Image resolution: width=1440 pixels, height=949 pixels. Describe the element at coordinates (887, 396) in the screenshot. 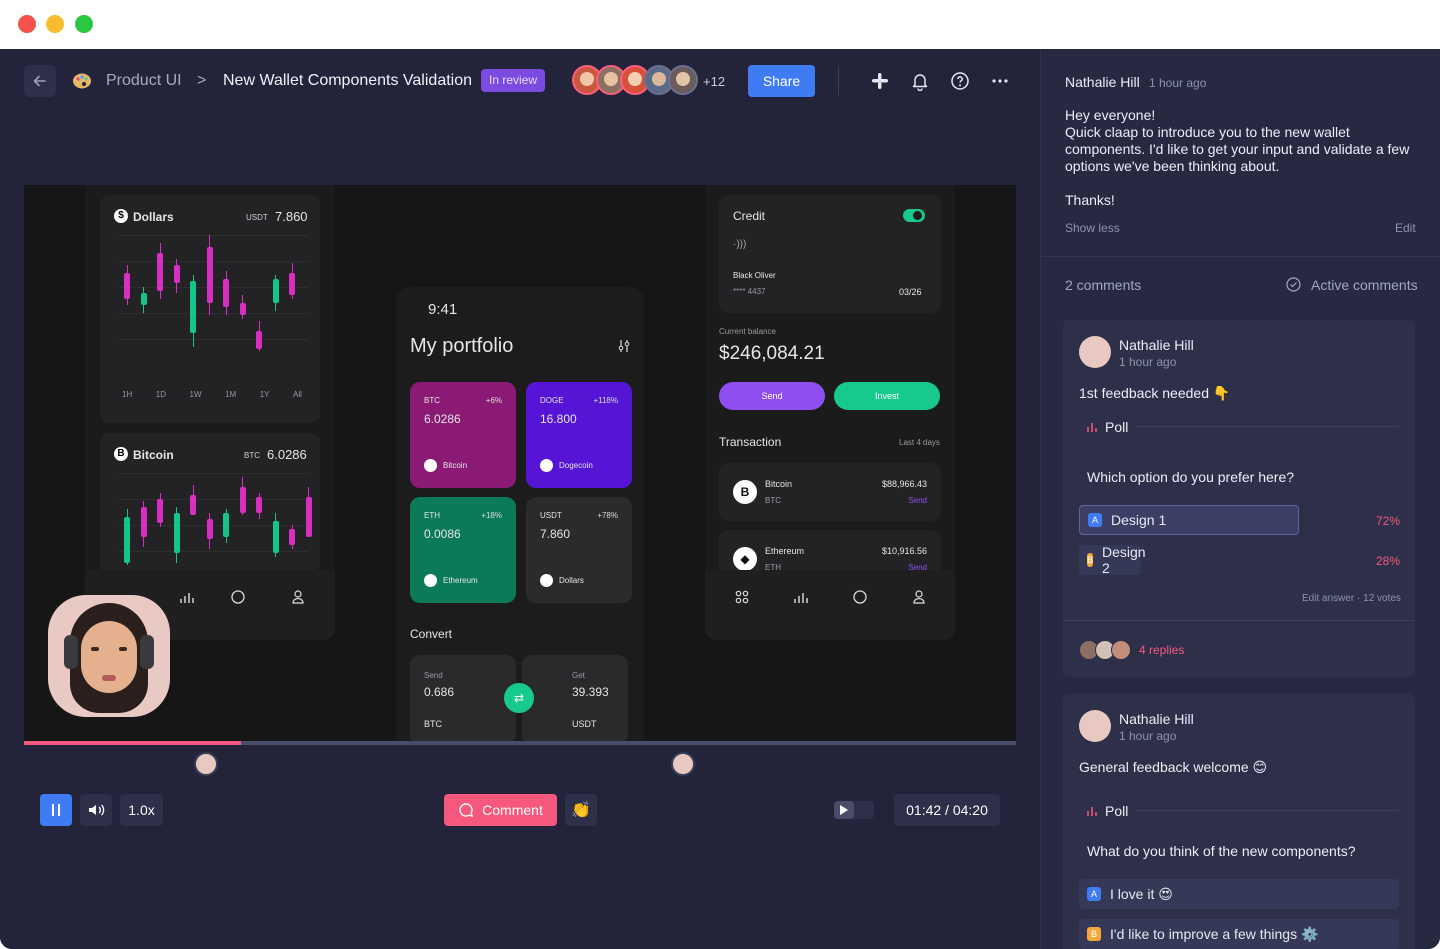

I see `invest-button: Invest` at that location.